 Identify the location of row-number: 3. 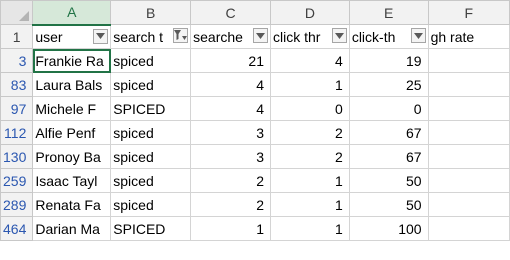
(17, 60).